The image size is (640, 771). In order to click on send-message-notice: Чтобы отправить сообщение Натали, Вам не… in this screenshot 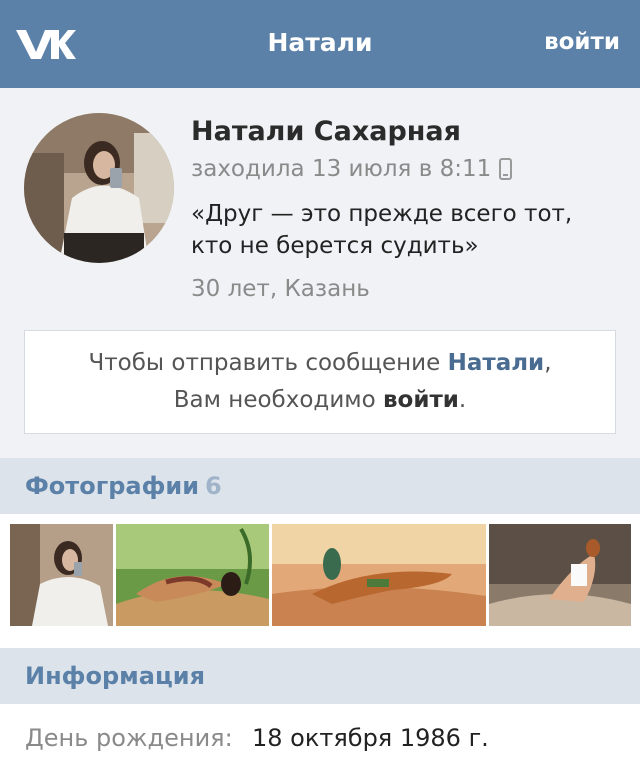, I will do `click(320, 382)`.